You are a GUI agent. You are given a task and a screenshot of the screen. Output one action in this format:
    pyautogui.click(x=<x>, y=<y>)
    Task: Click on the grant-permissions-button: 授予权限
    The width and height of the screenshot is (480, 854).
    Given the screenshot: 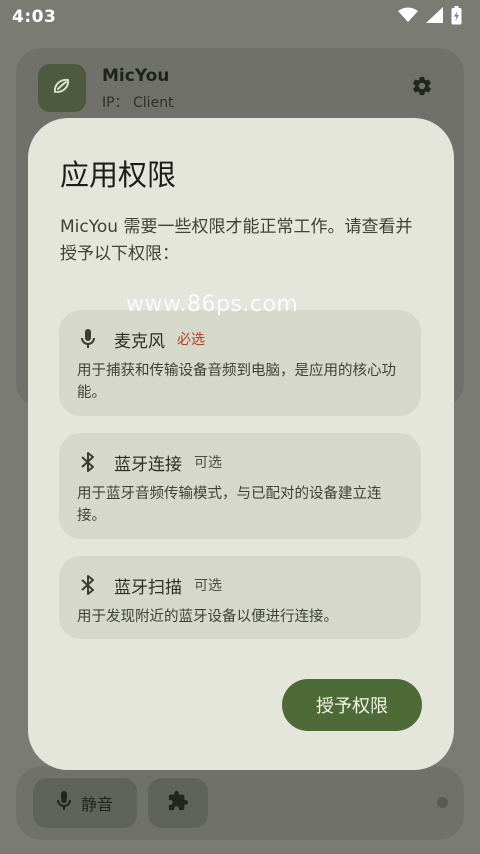 What is the action you would take?
    pyautogui.click(x=352, y=705)
    